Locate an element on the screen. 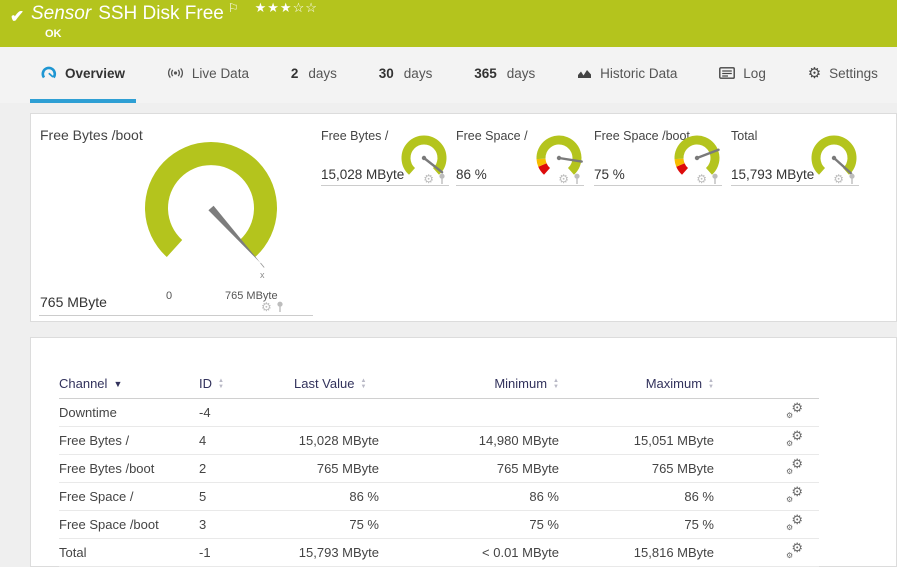 This screenshot has width=897, height=567. primary-gauge-divider is located at coordinates (176, 315).